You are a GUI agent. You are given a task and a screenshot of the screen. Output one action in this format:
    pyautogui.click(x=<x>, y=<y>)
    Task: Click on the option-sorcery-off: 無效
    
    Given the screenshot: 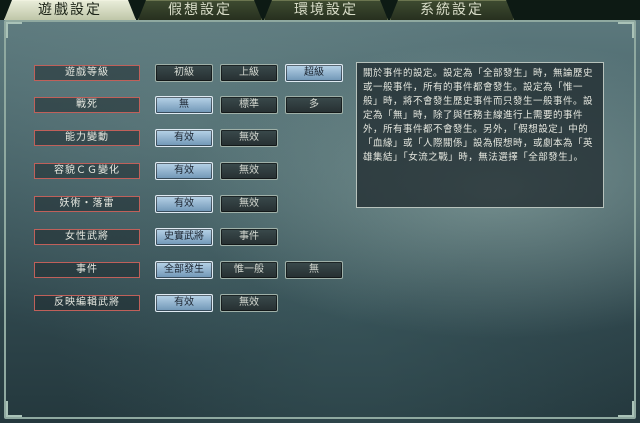 What is the action you would take?
    pyautogui.click(x=249, y=204)
    